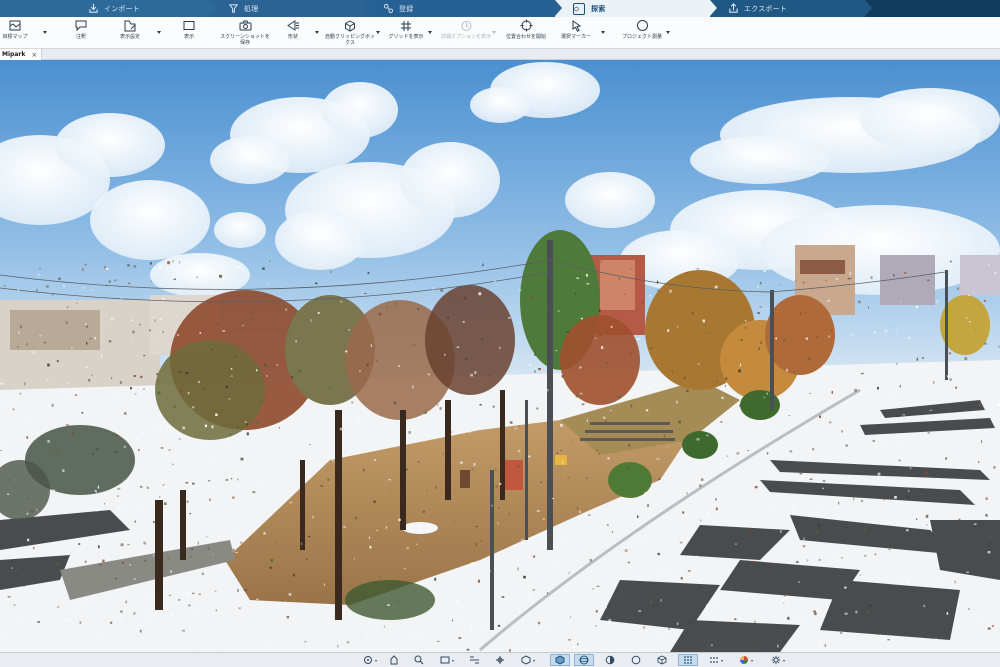 Image resolution: width=1000 pixels, height=667 pixels. I want to click on step-import: インポート, so click(108, 8).